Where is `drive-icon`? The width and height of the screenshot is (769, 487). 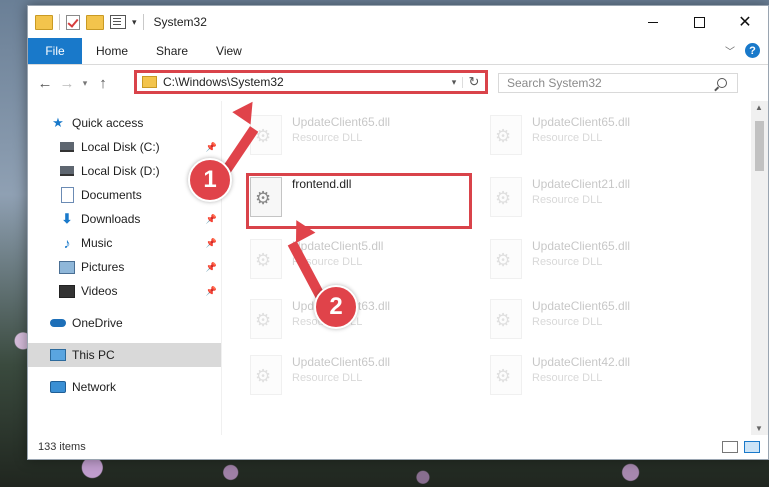
drive-icon is located at coordinates (67, 171).